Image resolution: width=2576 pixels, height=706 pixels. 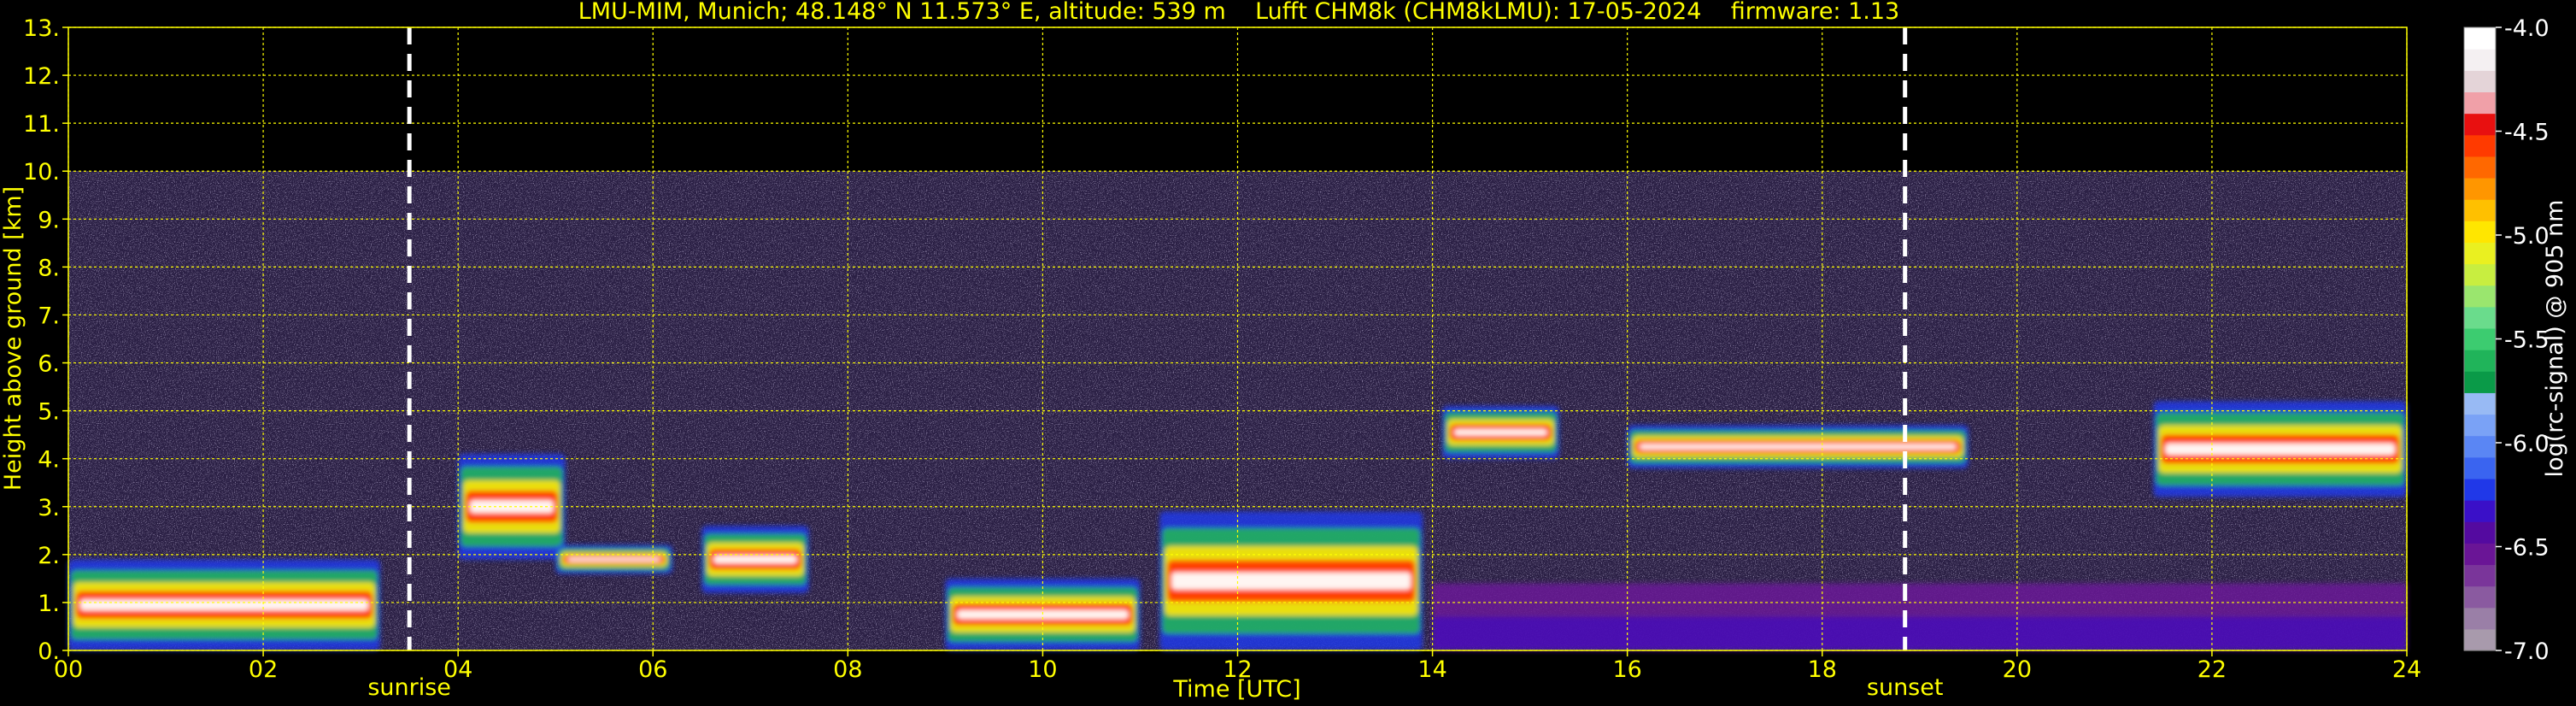 What do you see at coordinates (45, 340) in the screenshot?
I see `y-axis-ticks: 0. 1. 2. 3. 4. 5. 6. 7. 8. 9. 10. 11. 12. 13.` at bounding box center [45, 340].